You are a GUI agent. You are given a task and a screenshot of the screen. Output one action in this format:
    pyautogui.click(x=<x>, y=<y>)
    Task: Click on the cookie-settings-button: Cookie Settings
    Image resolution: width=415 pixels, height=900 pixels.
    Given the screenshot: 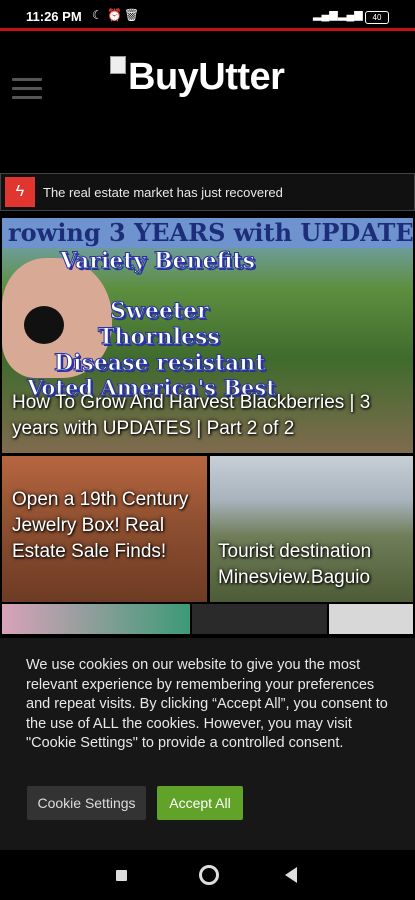 What is the action you would take?
    pyautogui.click(x=86, y=803)
    